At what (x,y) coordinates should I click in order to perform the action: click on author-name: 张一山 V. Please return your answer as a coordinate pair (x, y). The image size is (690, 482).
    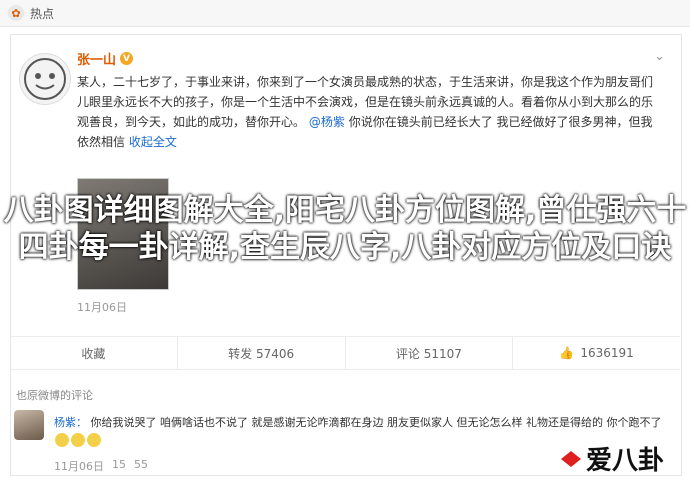
    Looking at the image, I should click on (105, 58).